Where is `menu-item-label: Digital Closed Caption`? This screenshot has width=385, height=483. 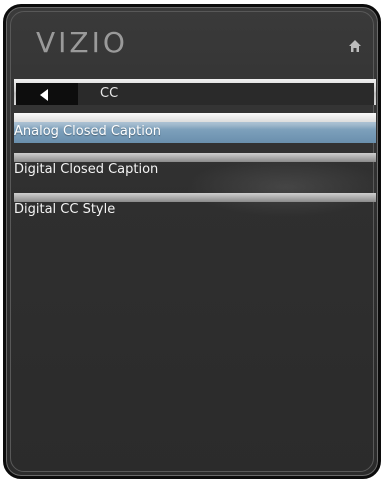
menu-item-label: Digital Closed Caption is located at coordinates (86, 169).